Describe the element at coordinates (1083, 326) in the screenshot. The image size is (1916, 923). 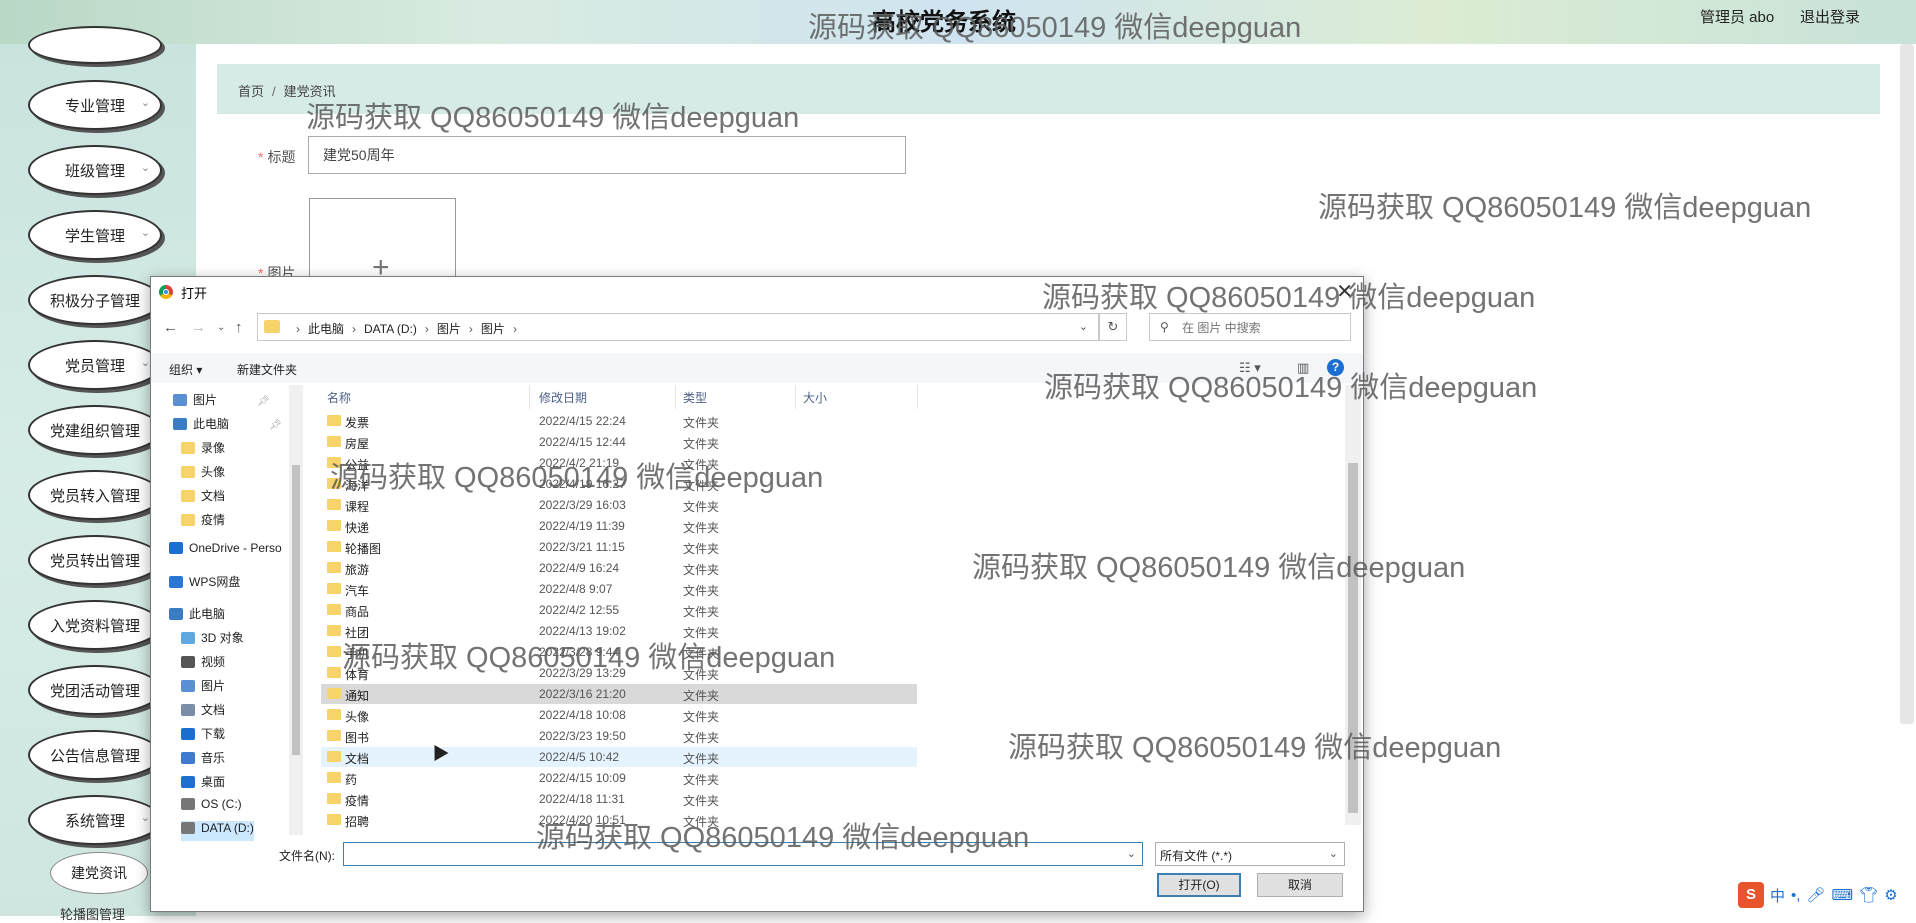
I see `address-dropdown-icon: ⌄` at that location.